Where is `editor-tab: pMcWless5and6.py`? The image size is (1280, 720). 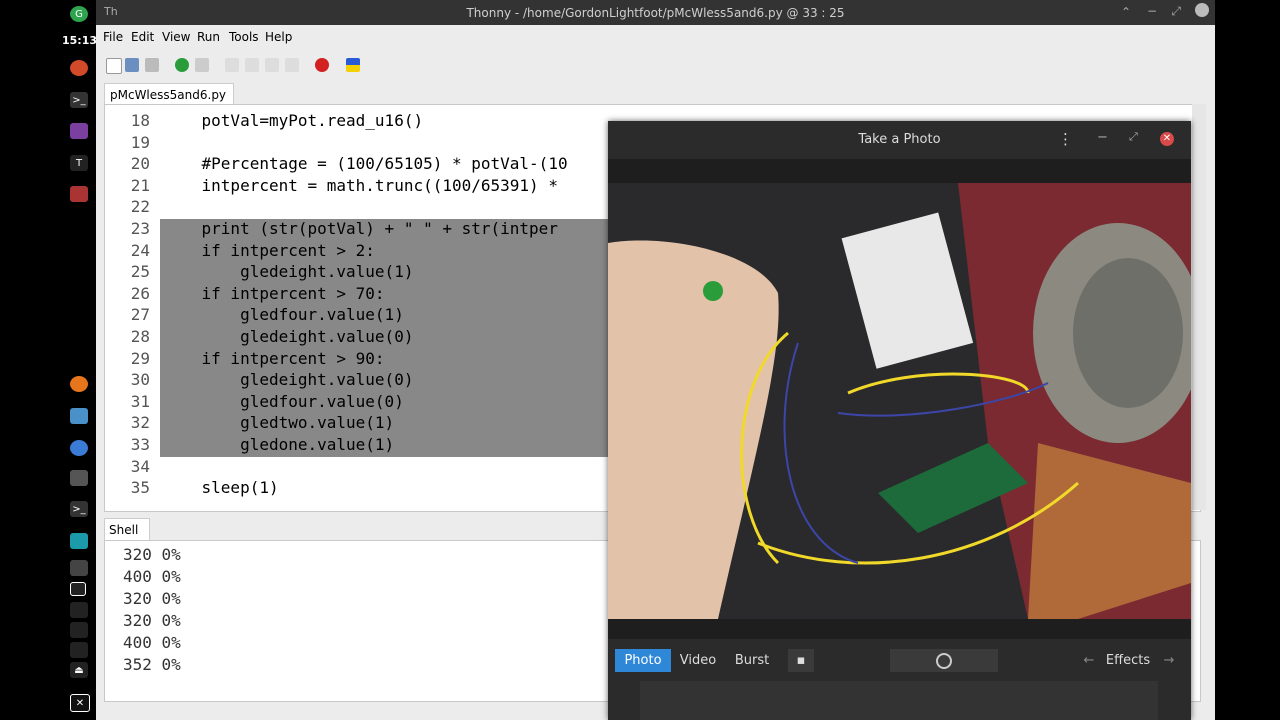 editor-tab: pMcWless5and6.py is located at coordinates (169, 94).